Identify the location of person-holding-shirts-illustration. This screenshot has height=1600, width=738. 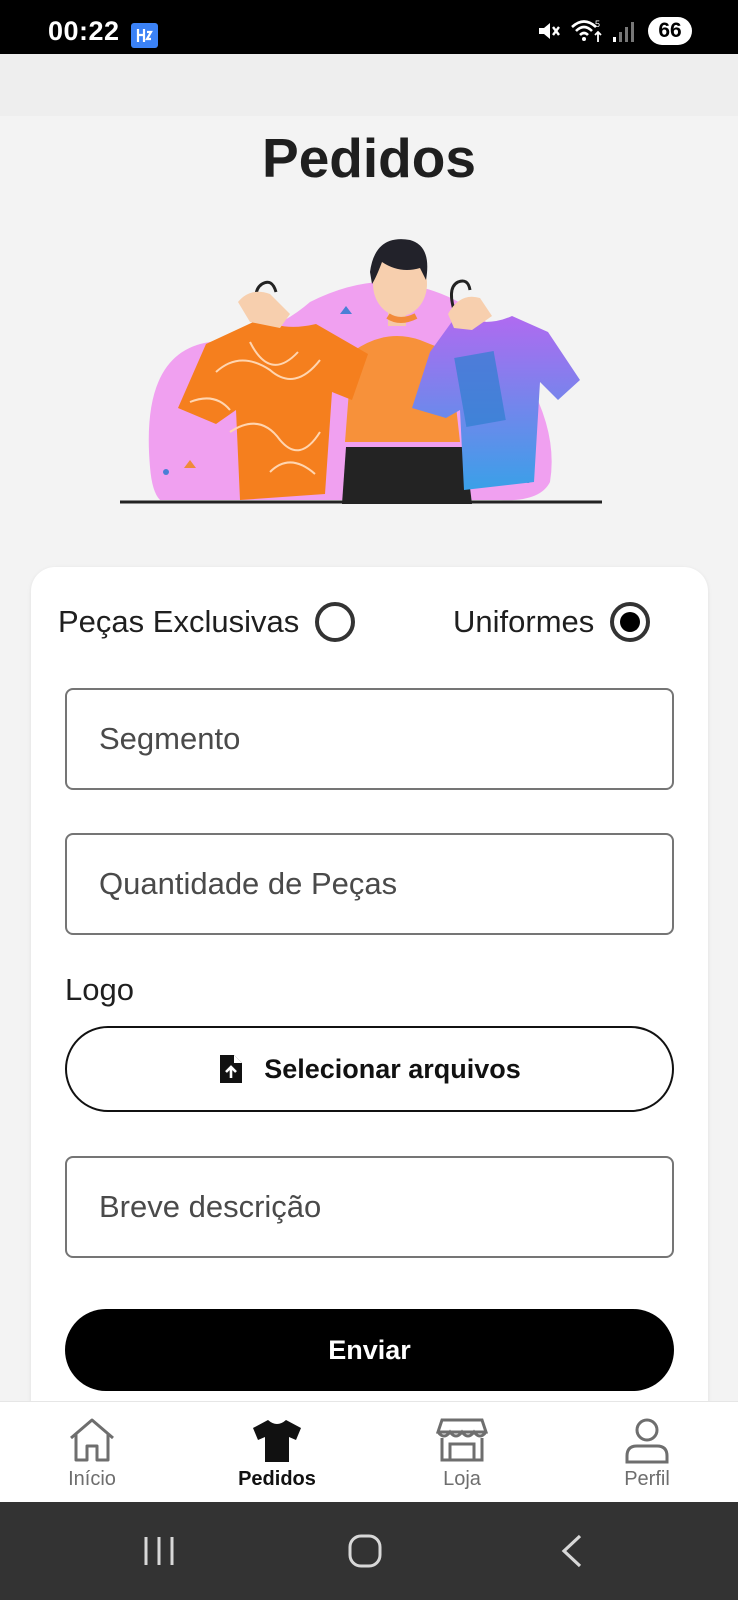
(361, 371).